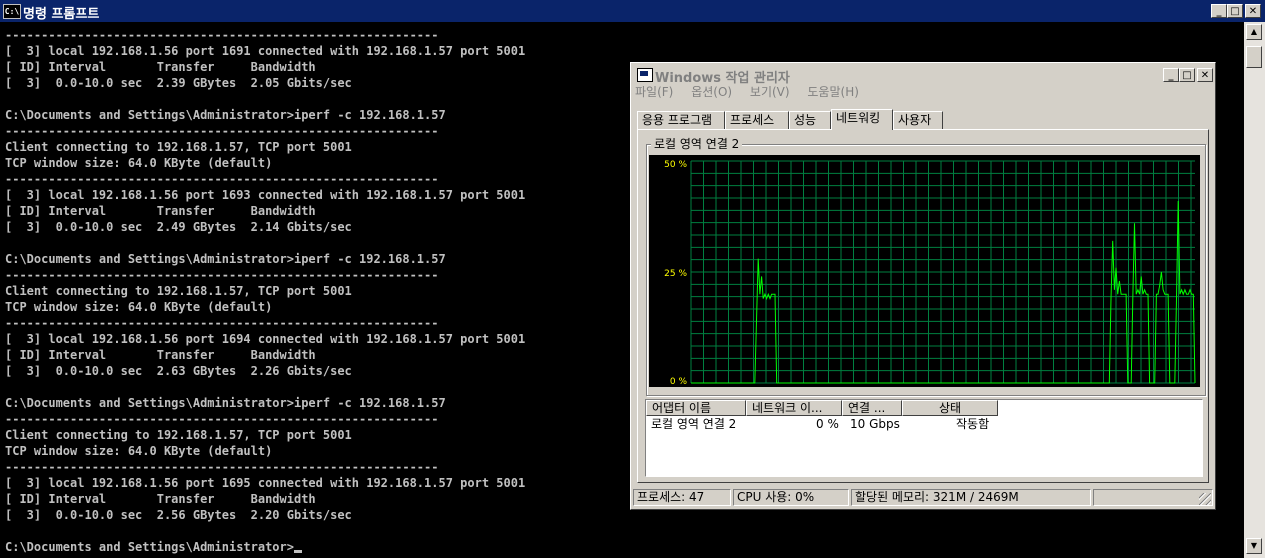 The height and width of the screenshot is (558, 1265). Describe the element at coordinates (833, 92) in the screenshot. I see `menu-help: 도움말(H)` at that location.